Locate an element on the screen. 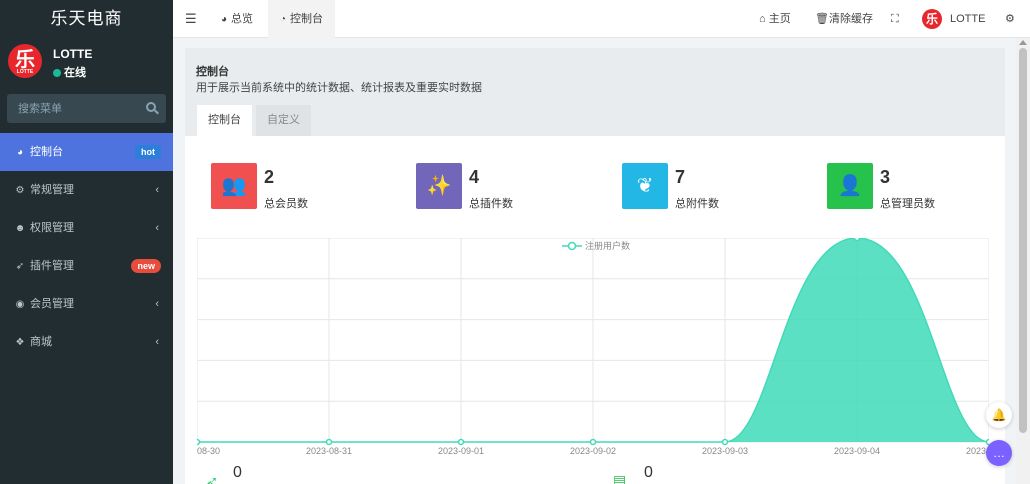 This screenshot has width=1030, height=484. stat-label: 总插件数 is located at coordinates (491, 204).